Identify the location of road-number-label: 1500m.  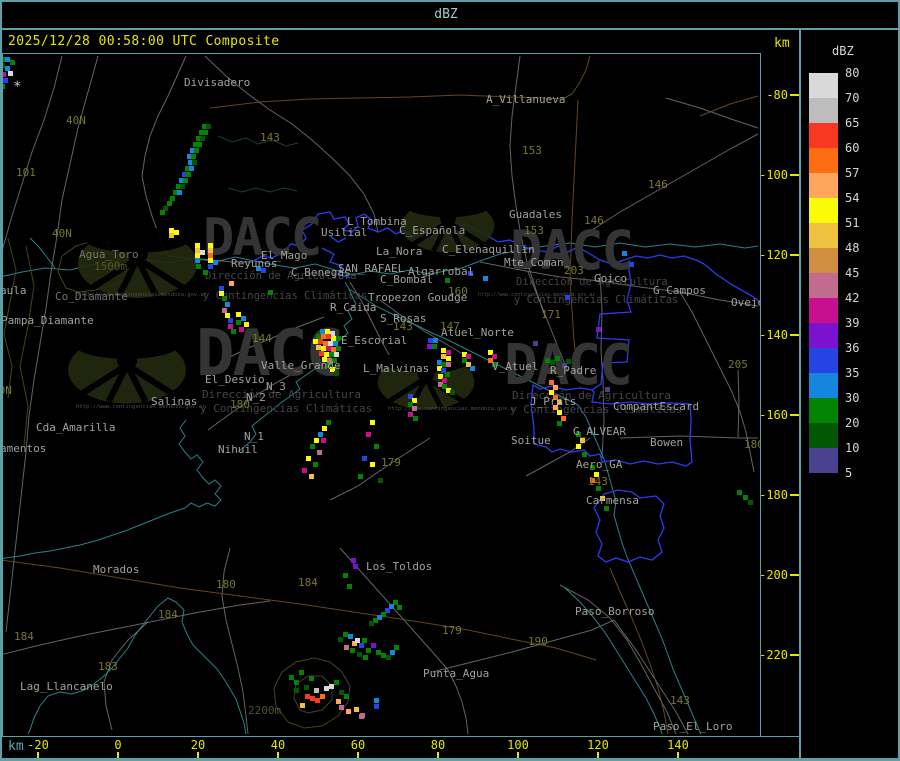
(111, 266).